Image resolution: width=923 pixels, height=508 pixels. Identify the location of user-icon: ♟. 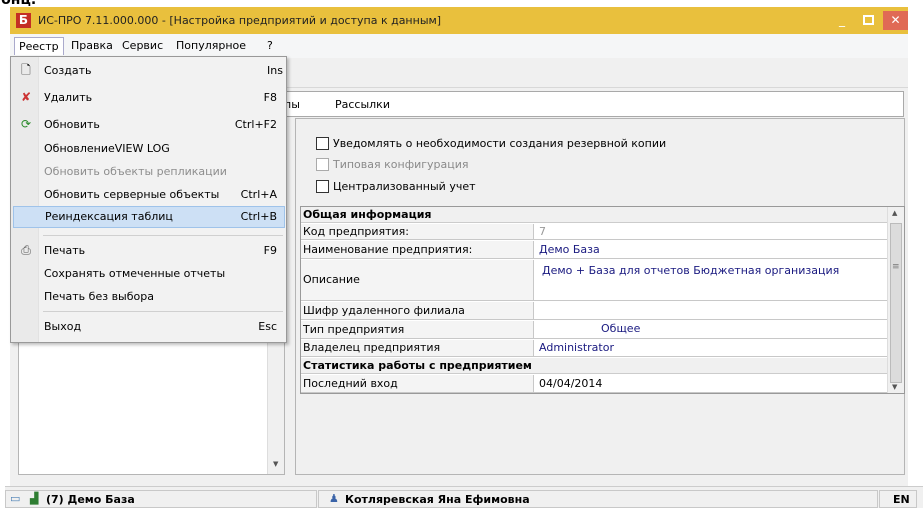
(334, 498).